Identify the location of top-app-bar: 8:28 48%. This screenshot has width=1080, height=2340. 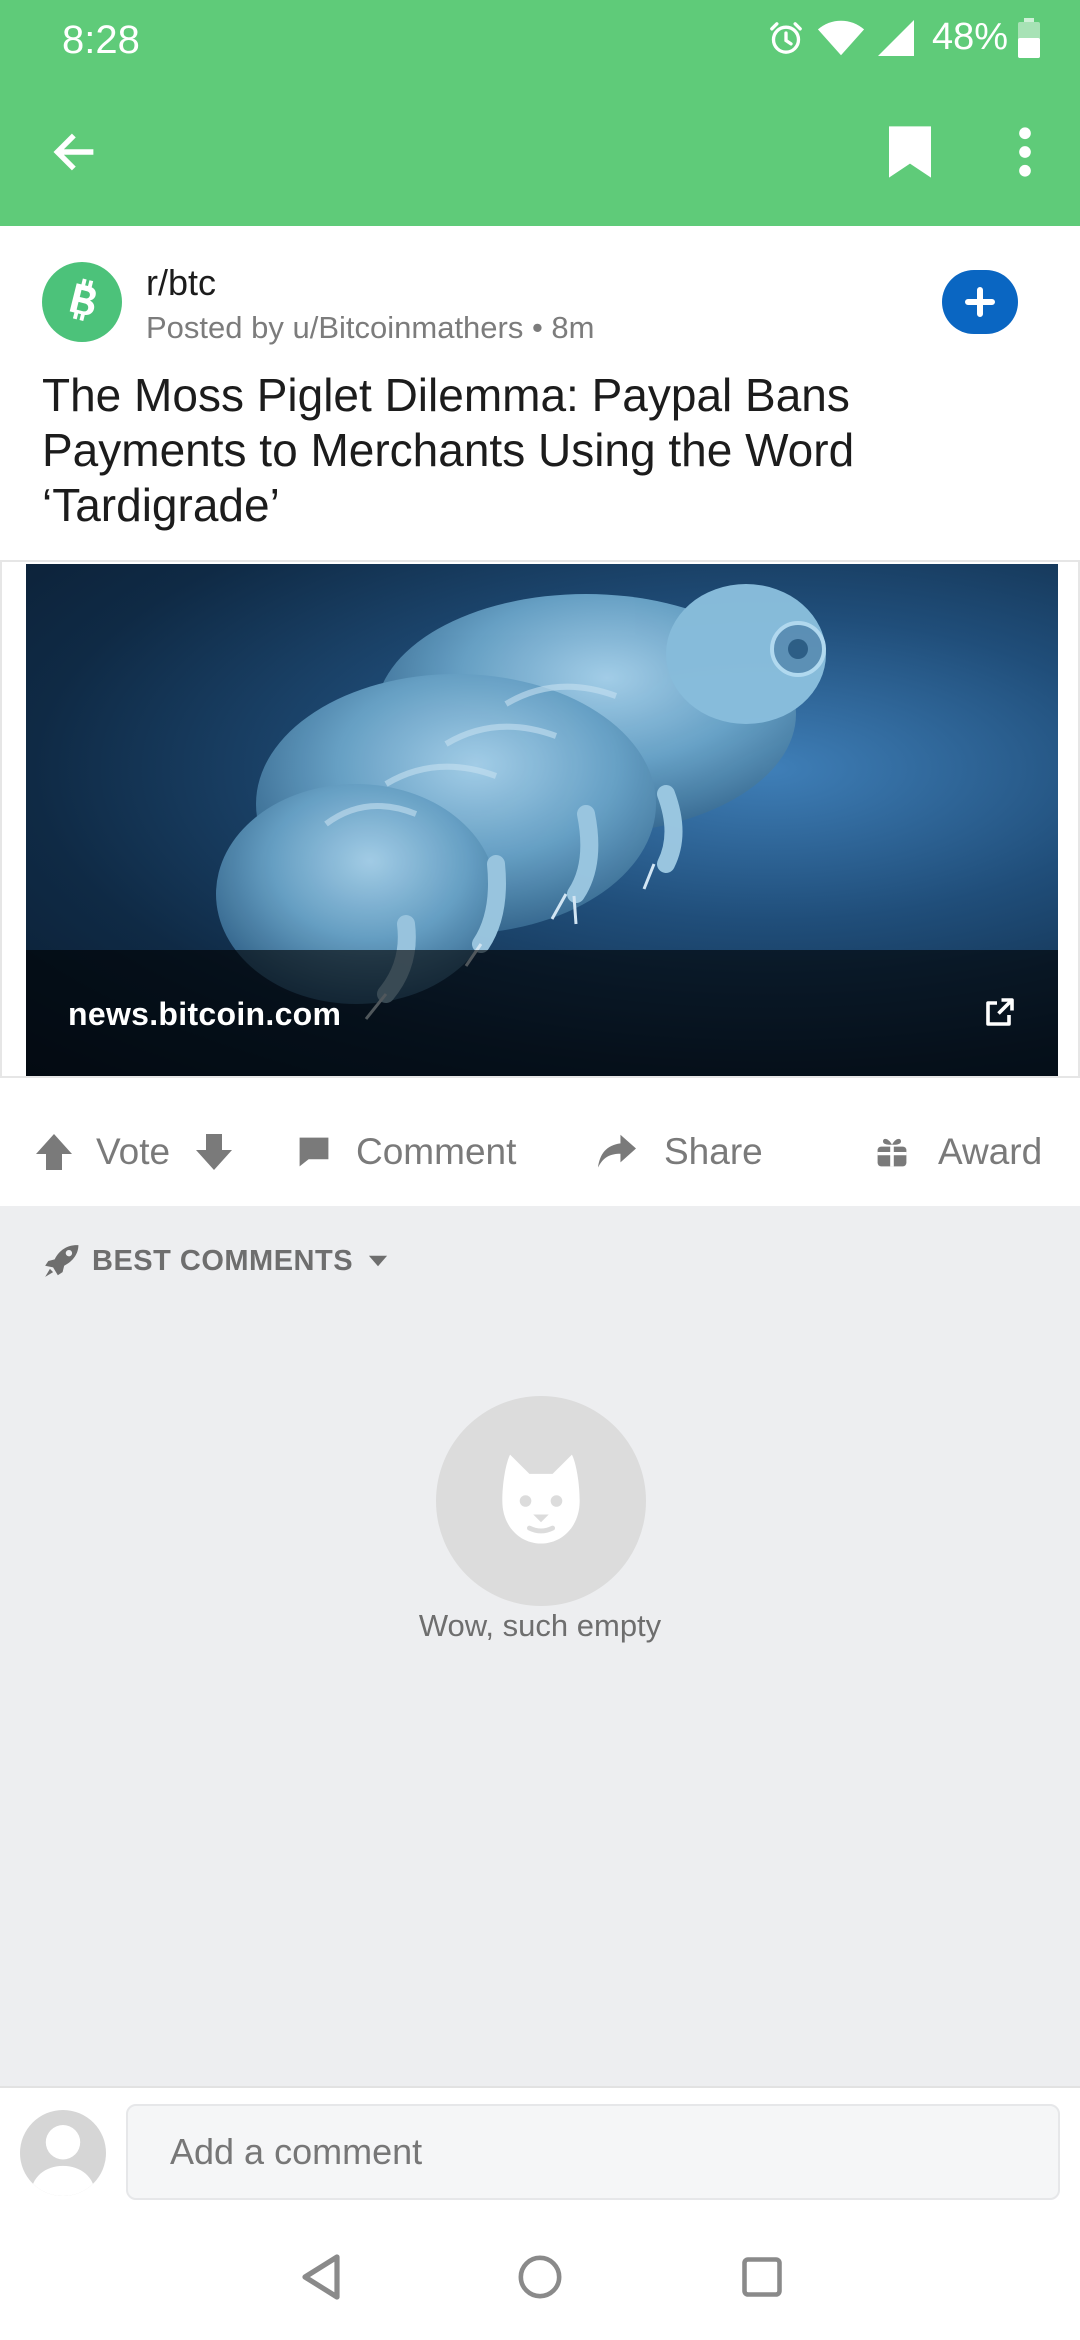
(540, 113).